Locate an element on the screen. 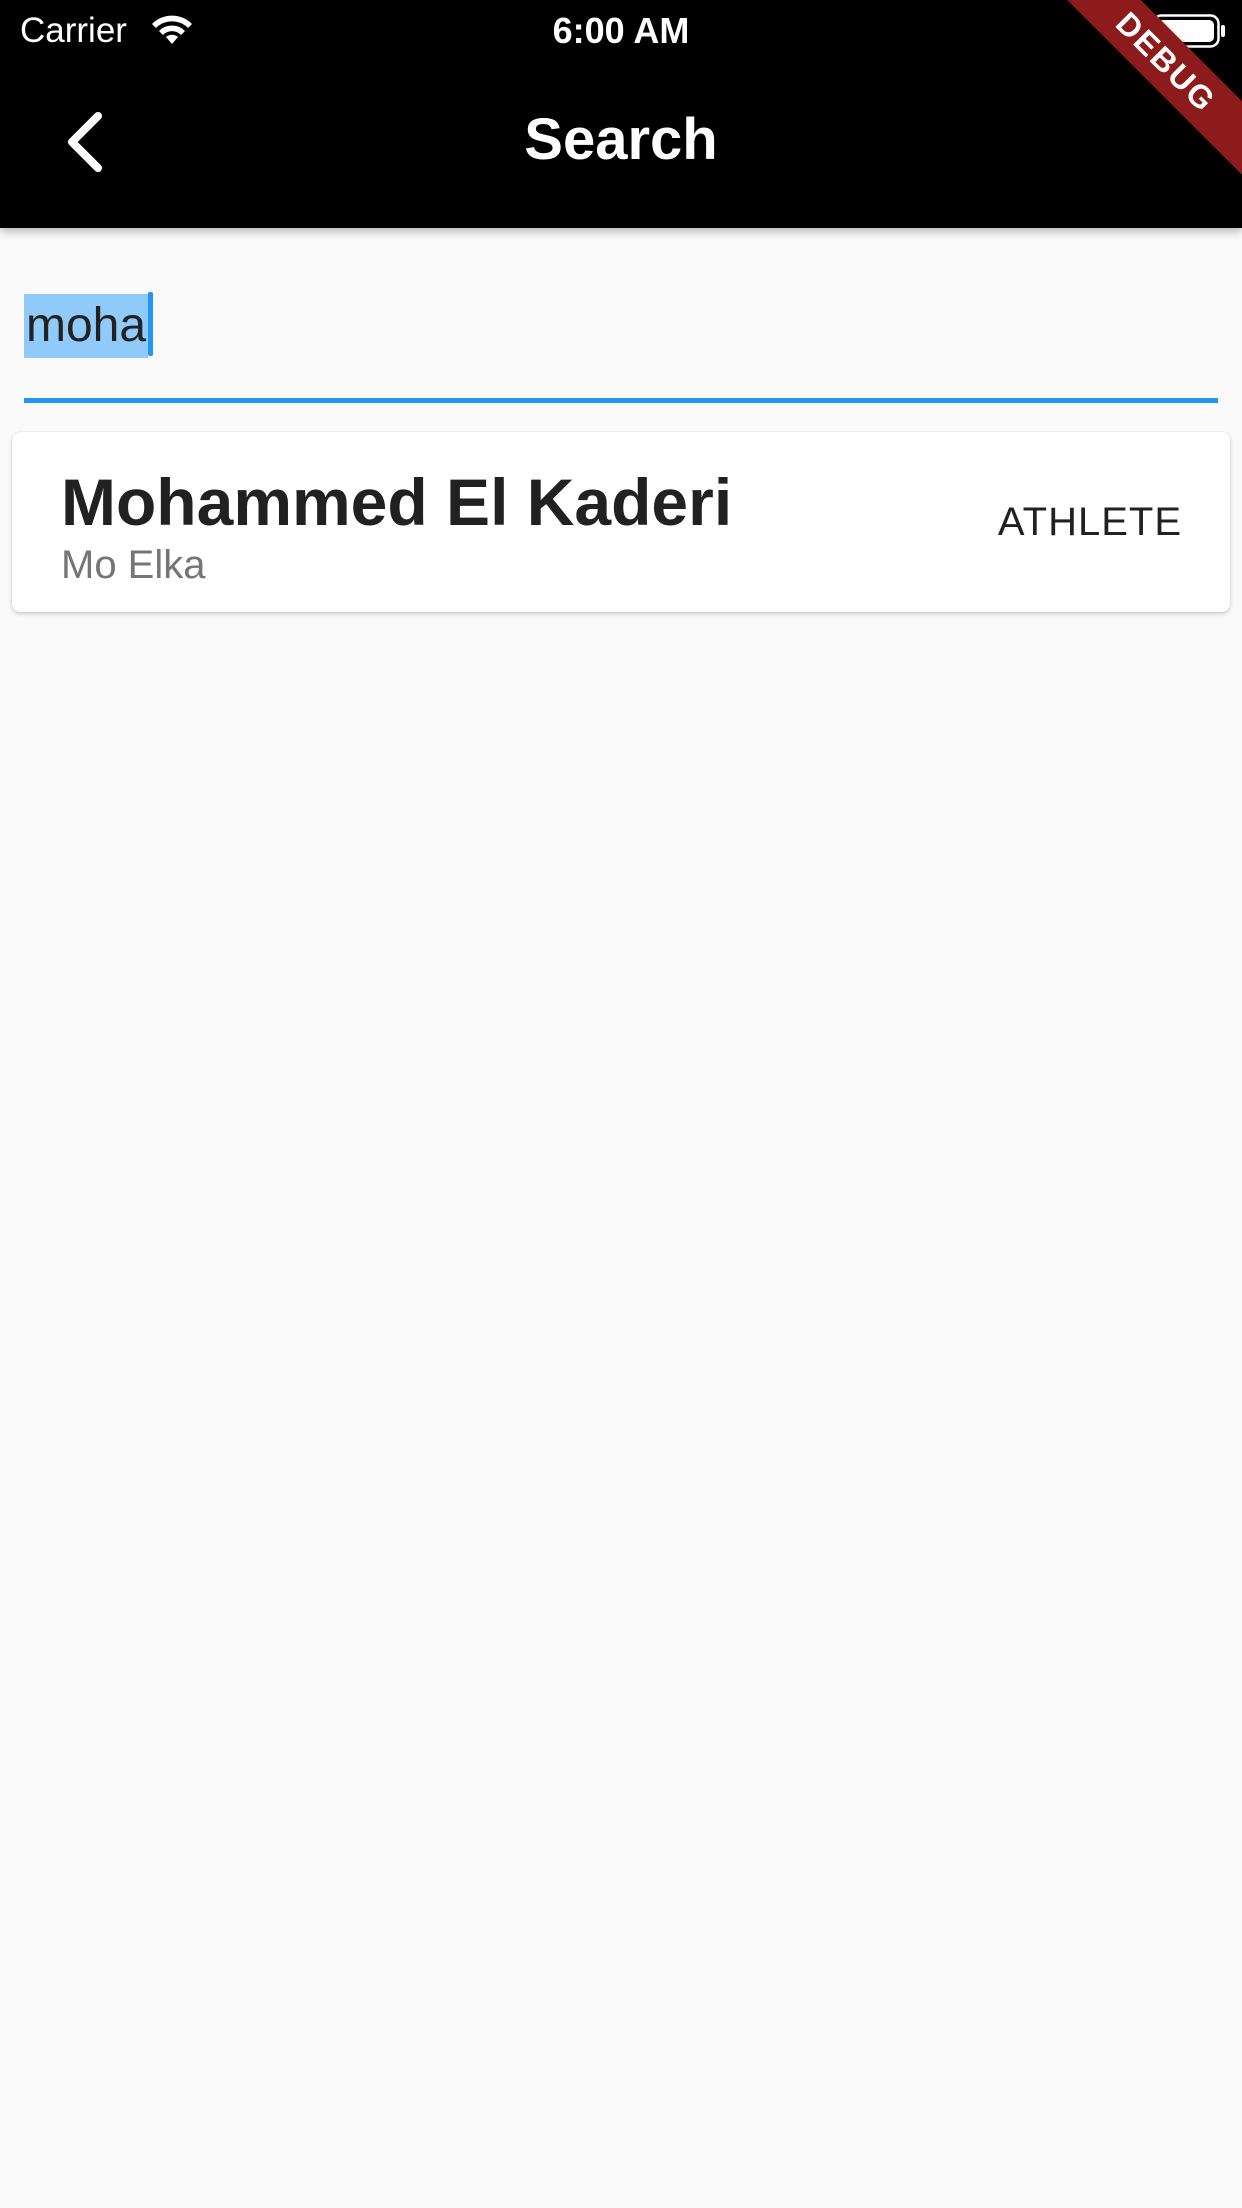 The width and height of the screenshot is (1242, 2208). status-bar: Carrier 6:00 AM is located at coordinates (621, 31).